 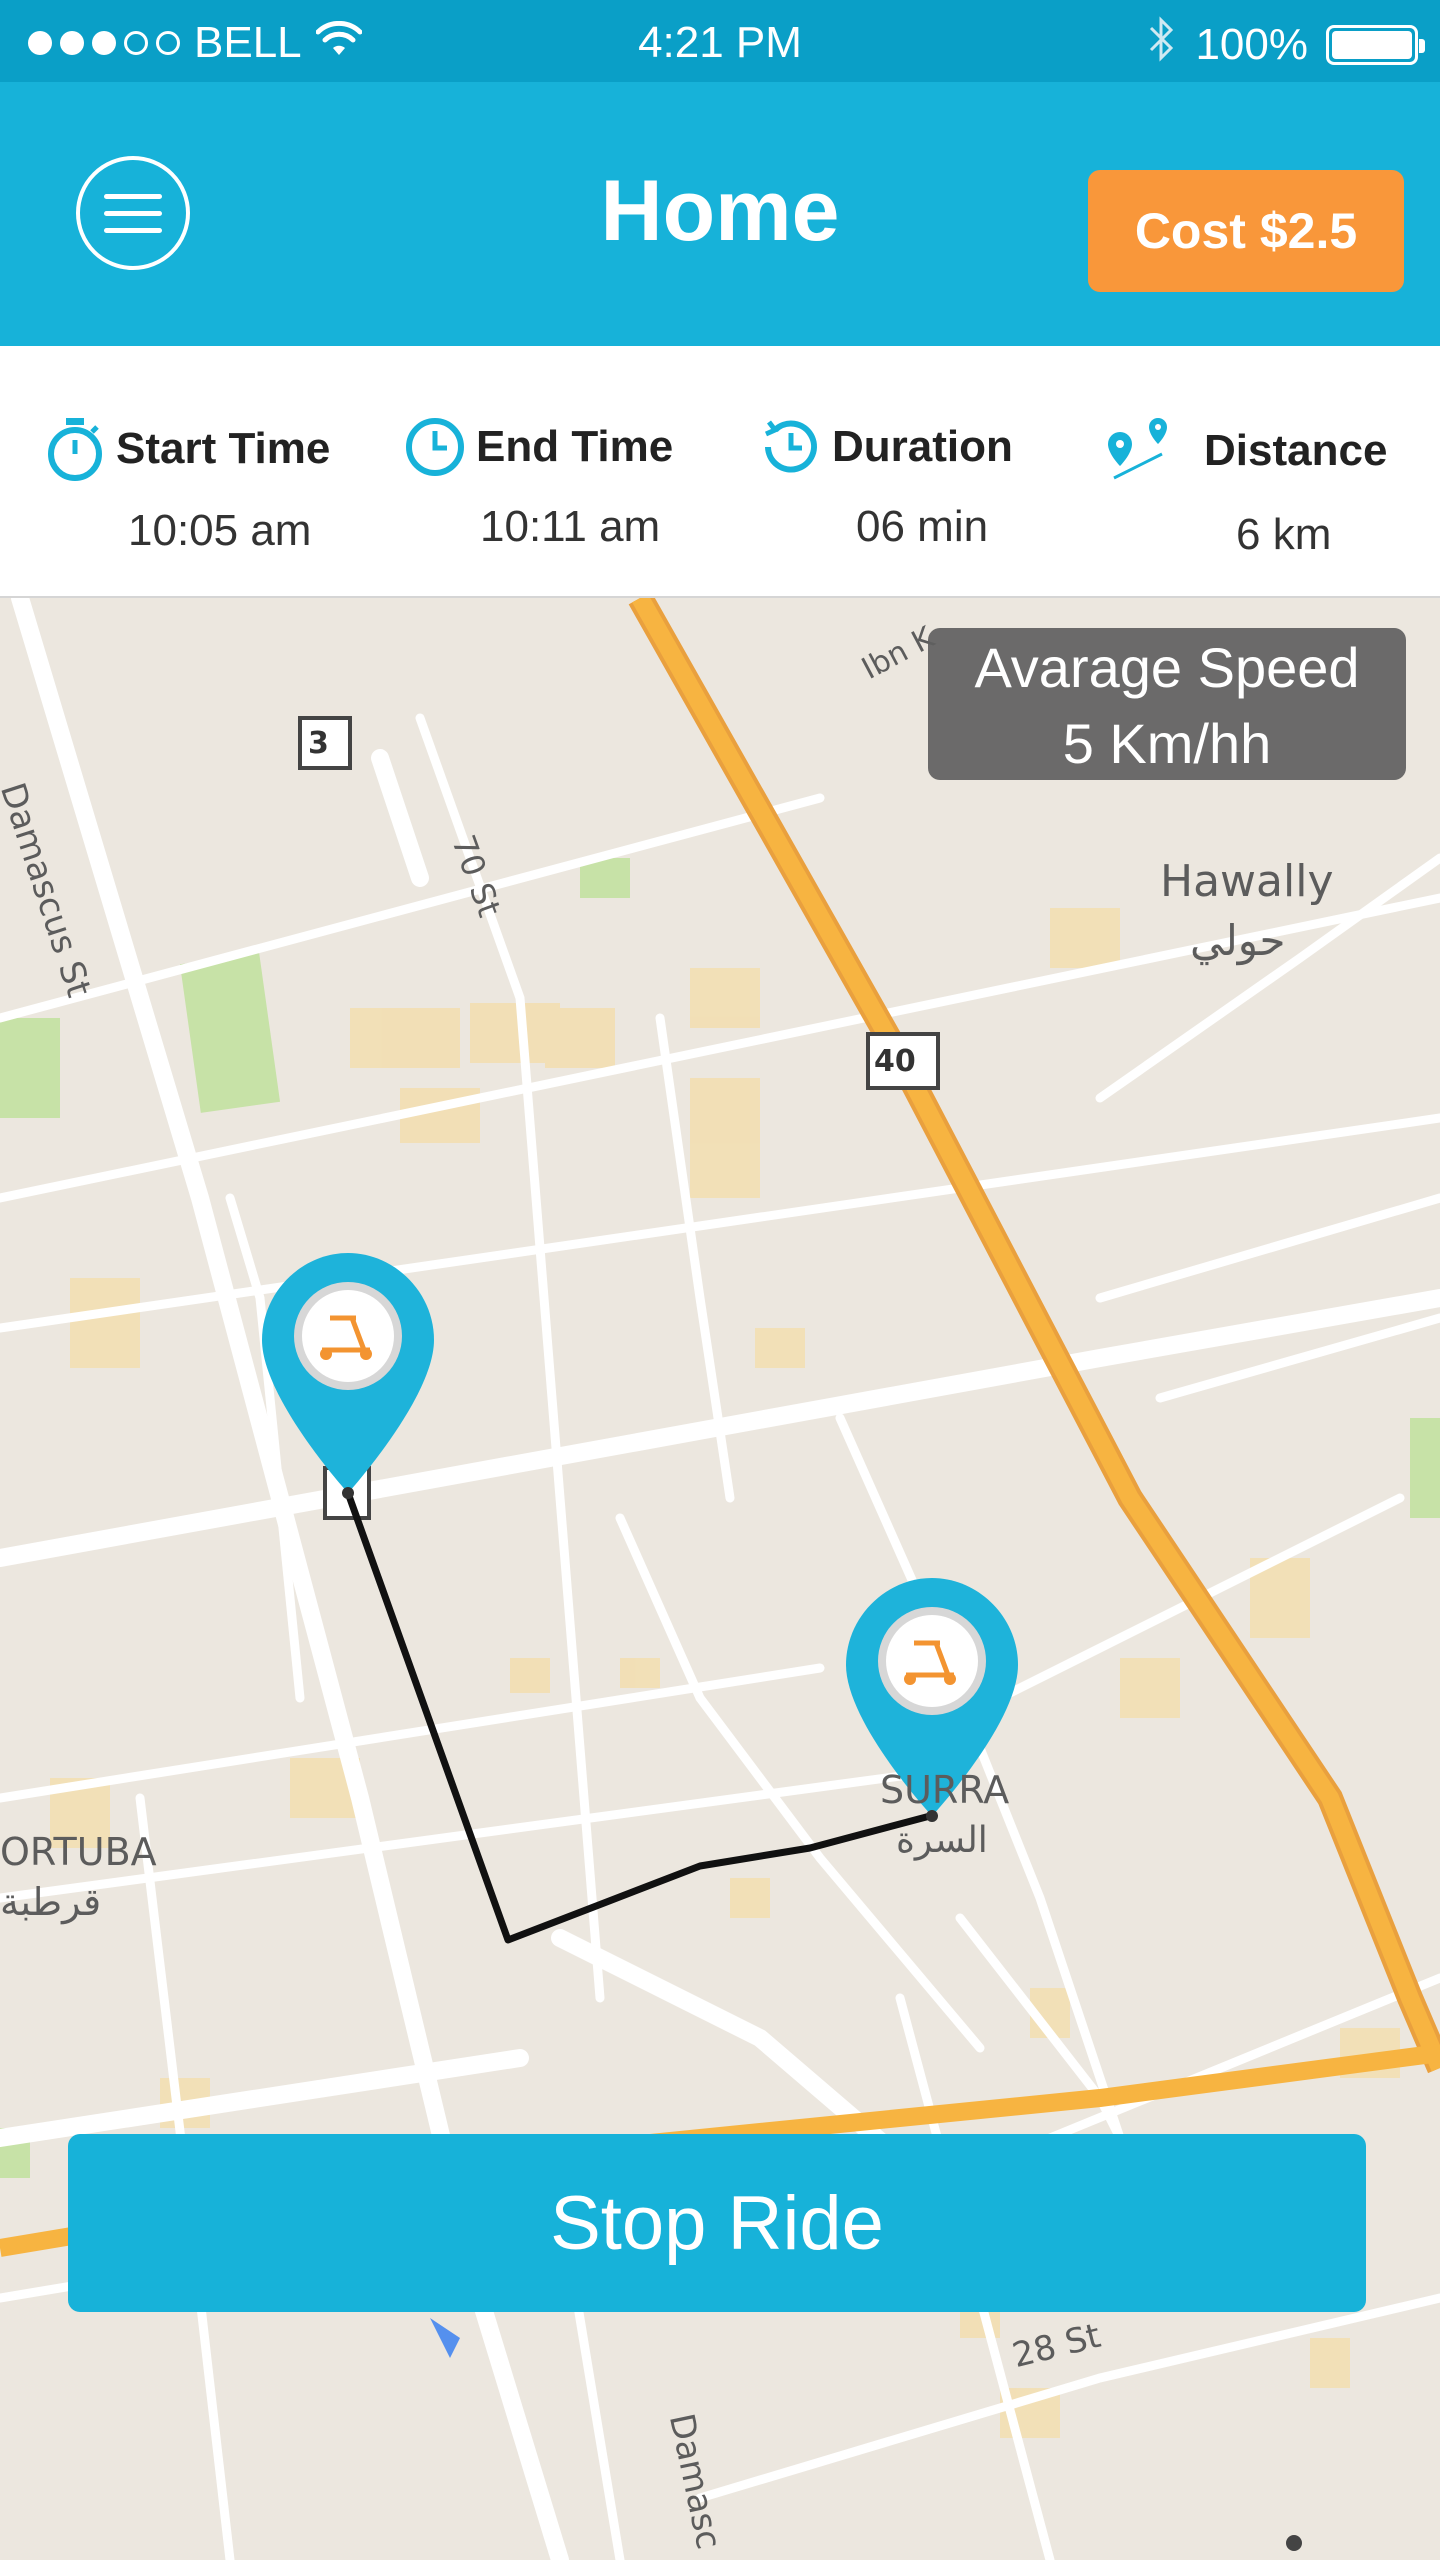 I want to click on clock-icon, so click(x=435, y=447).